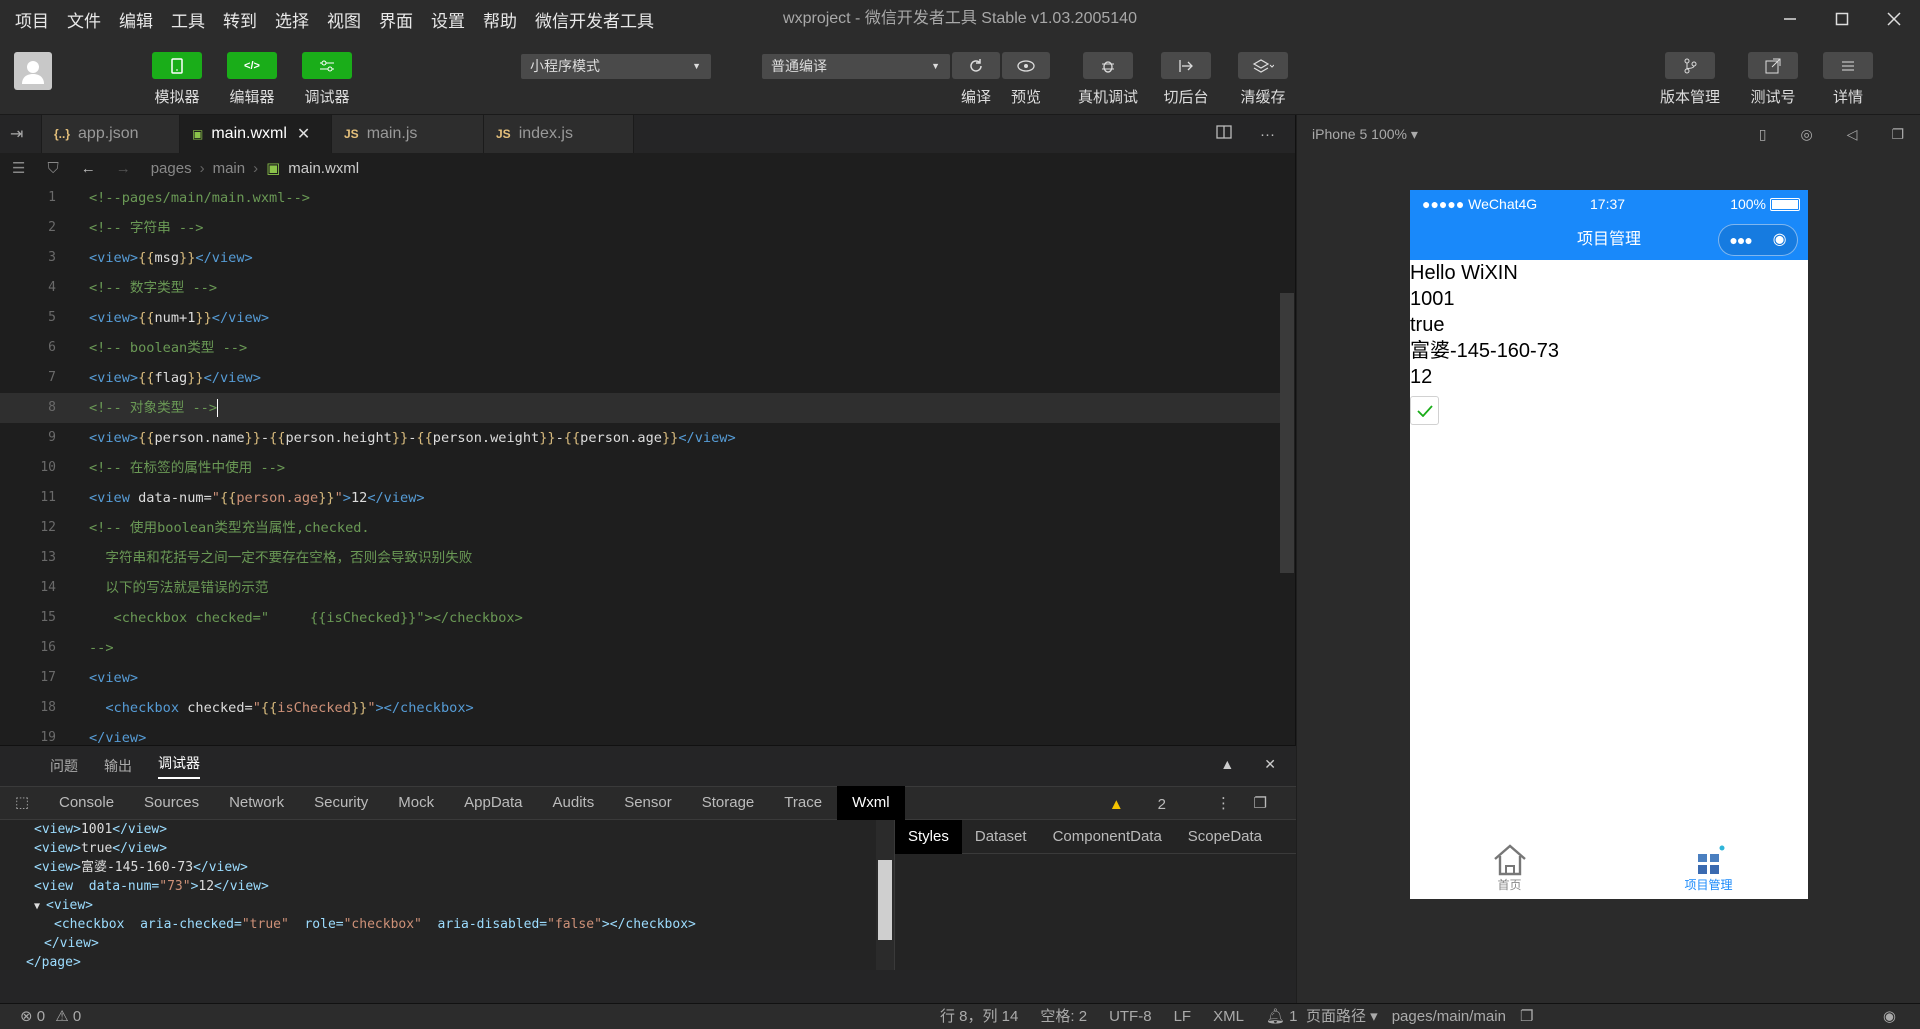  I want to click on wxml-node: <view>true</view>, so click(438, 848).